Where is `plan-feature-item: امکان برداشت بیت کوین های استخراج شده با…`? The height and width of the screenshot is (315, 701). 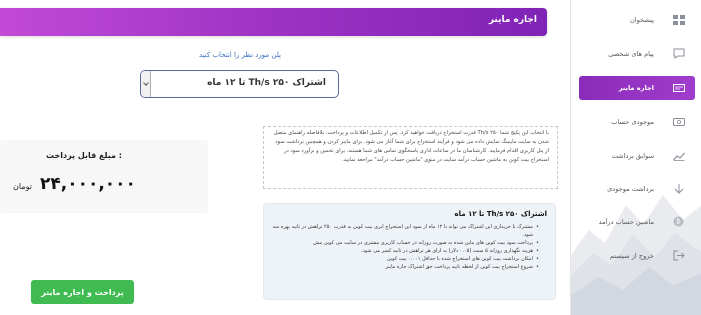
plan-feature-item: امکان برداشت بیت کوین های استخراج شده با… is located at coordinates (405, 259).